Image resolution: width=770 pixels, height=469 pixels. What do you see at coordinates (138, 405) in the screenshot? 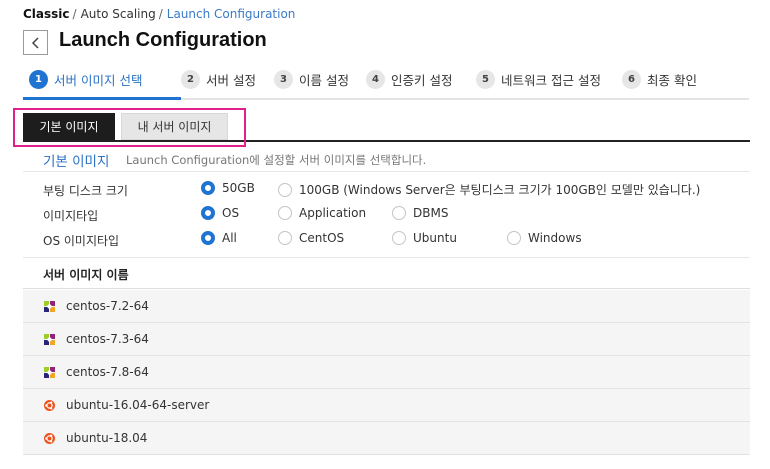
I see `image-name: ubuntu-16.04-64-server` at bounding box center [138, 405].